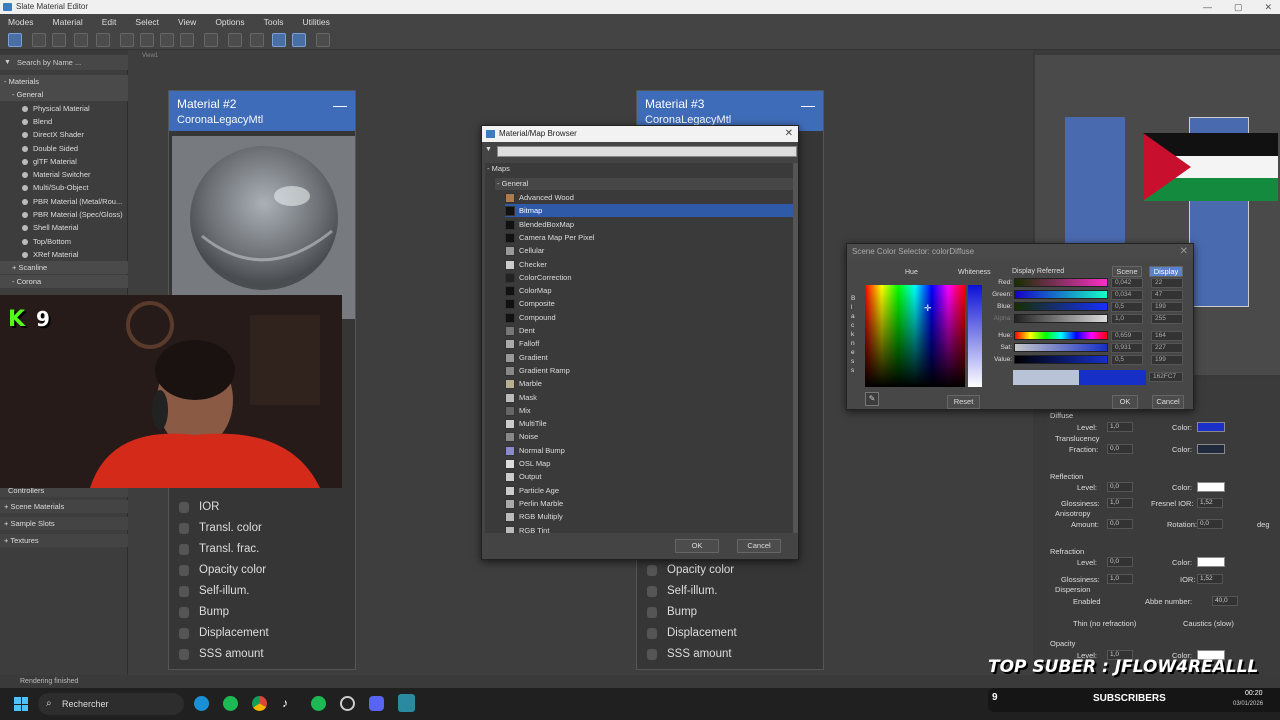 This screenshot has width=1280, height=720. Describe the element at coordinates (21, 704) in the screenshot. I see `windows-start-icon` at that location.